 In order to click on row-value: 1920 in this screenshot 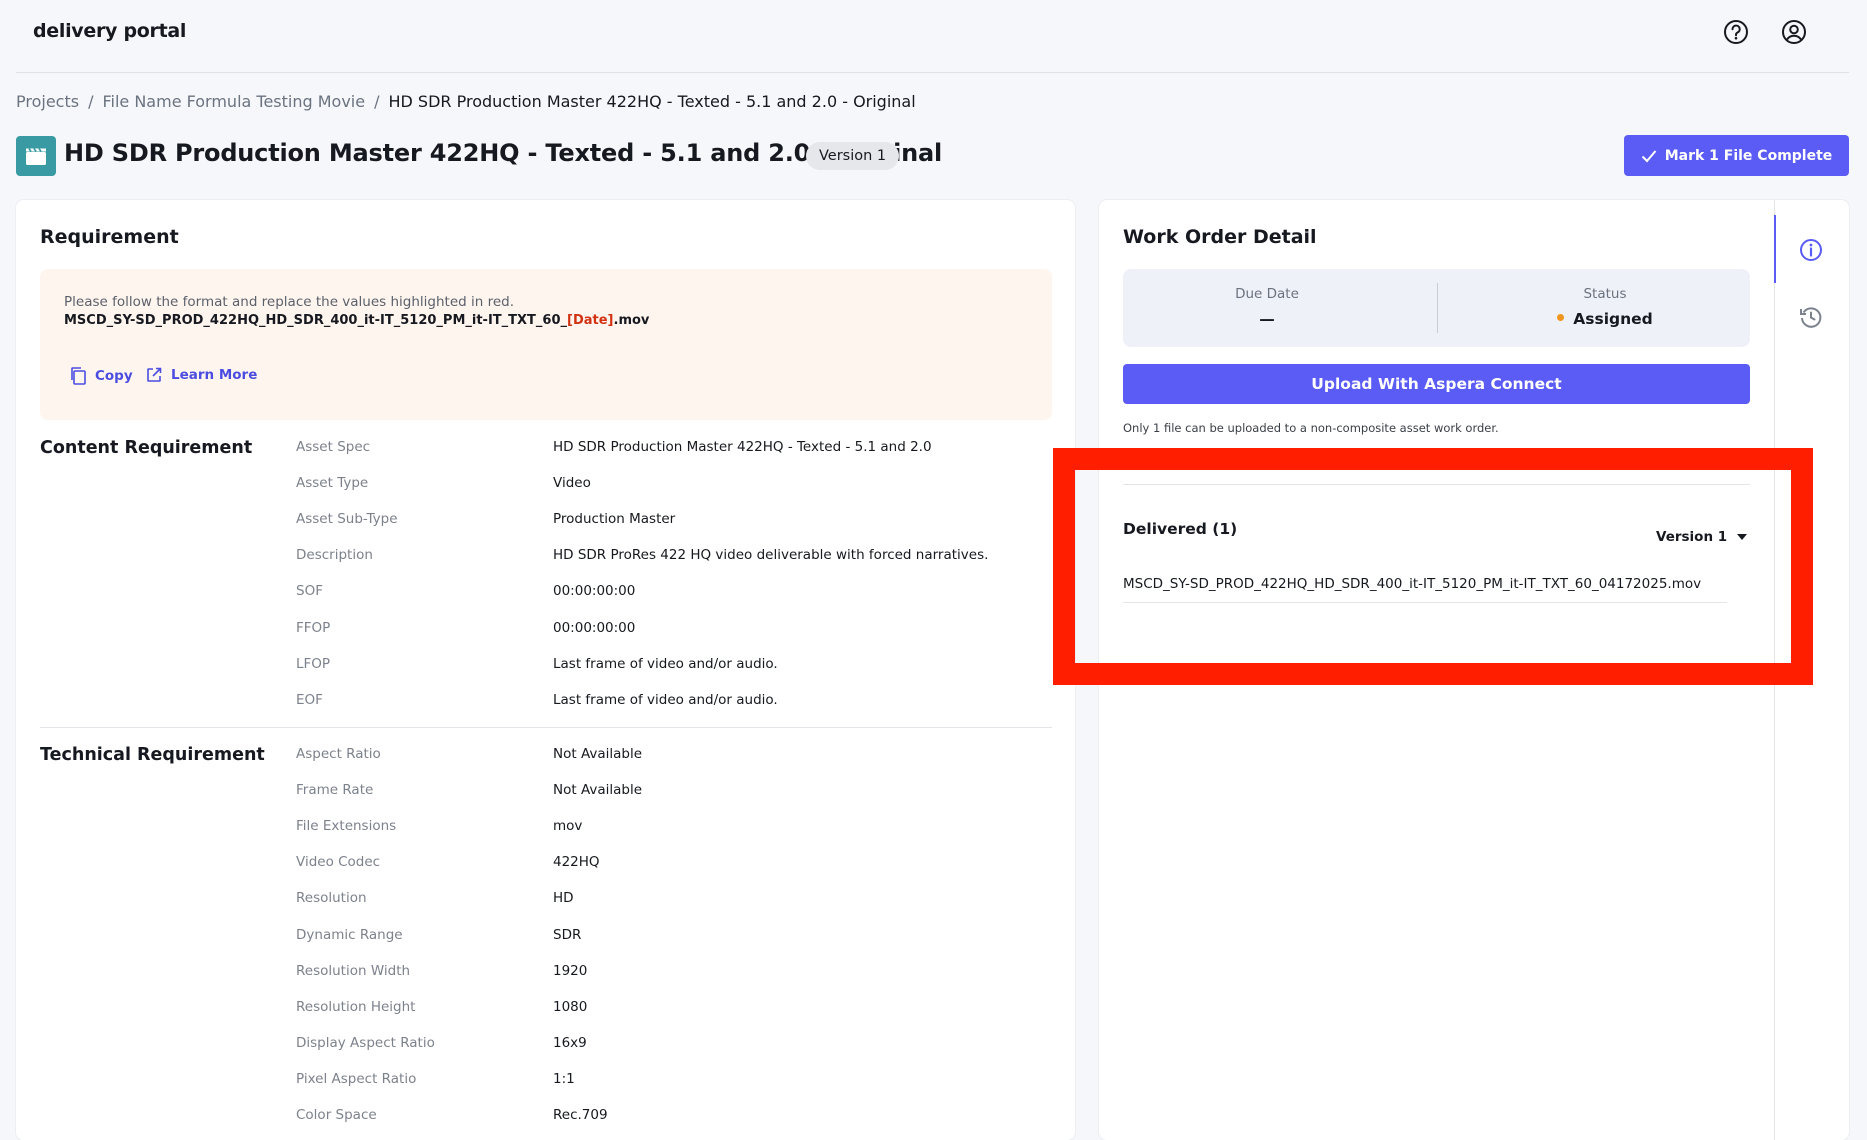, I will do `click(570, 970)`.